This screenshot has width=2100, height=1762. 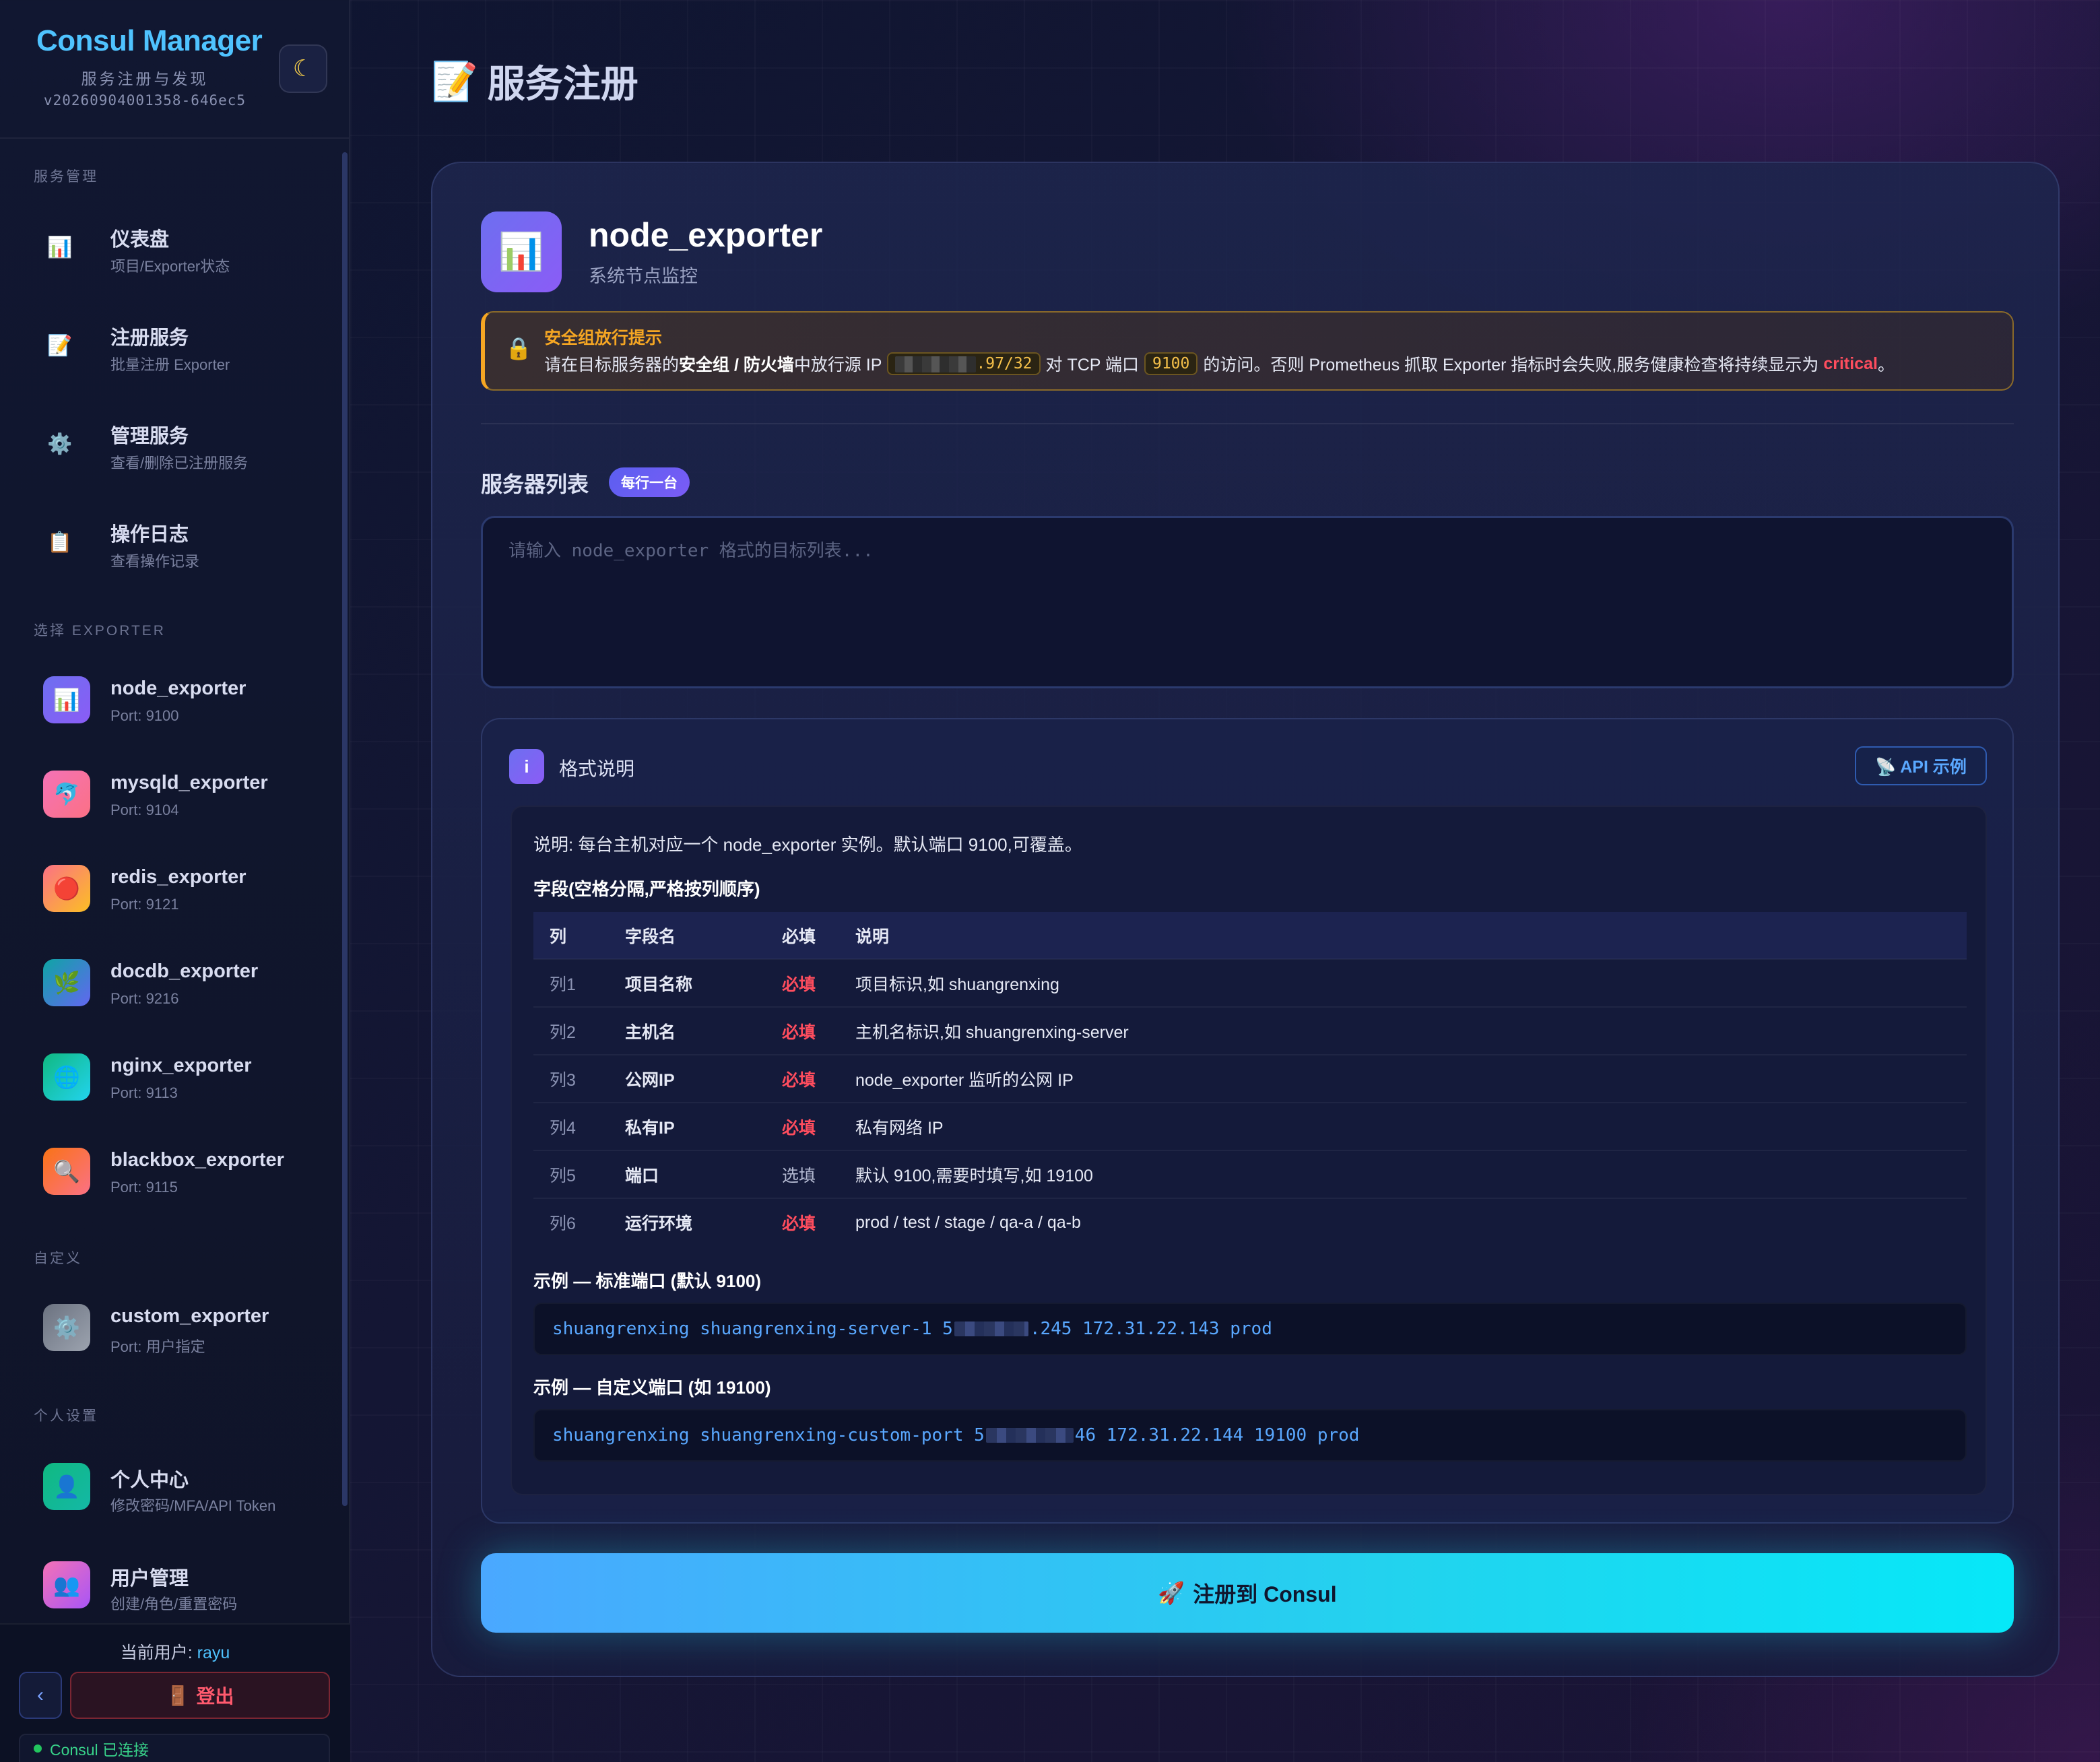 I want to click on memo-icon: 📝, so click(x=454, y=80).